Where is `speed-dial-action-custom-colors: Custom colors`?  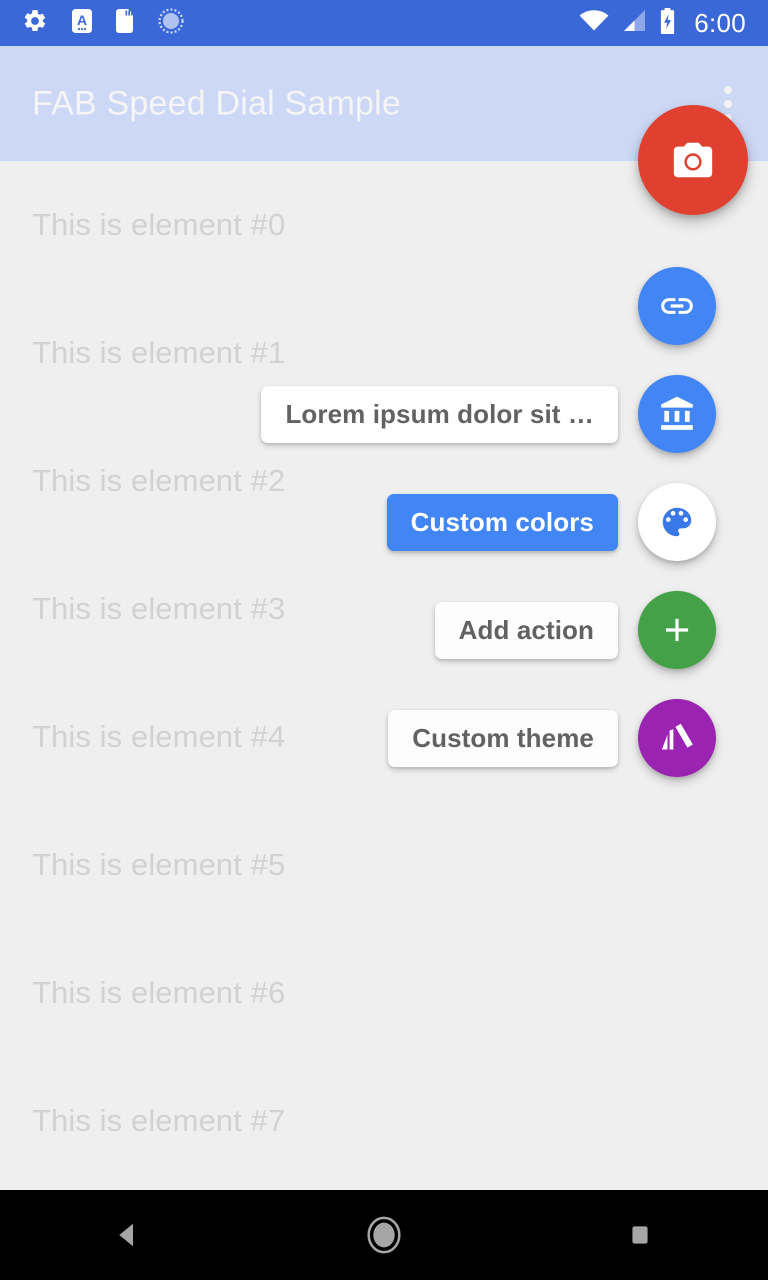
speed-dial-action-custom-colors: Custom colors is located at coordinates (384, 522).